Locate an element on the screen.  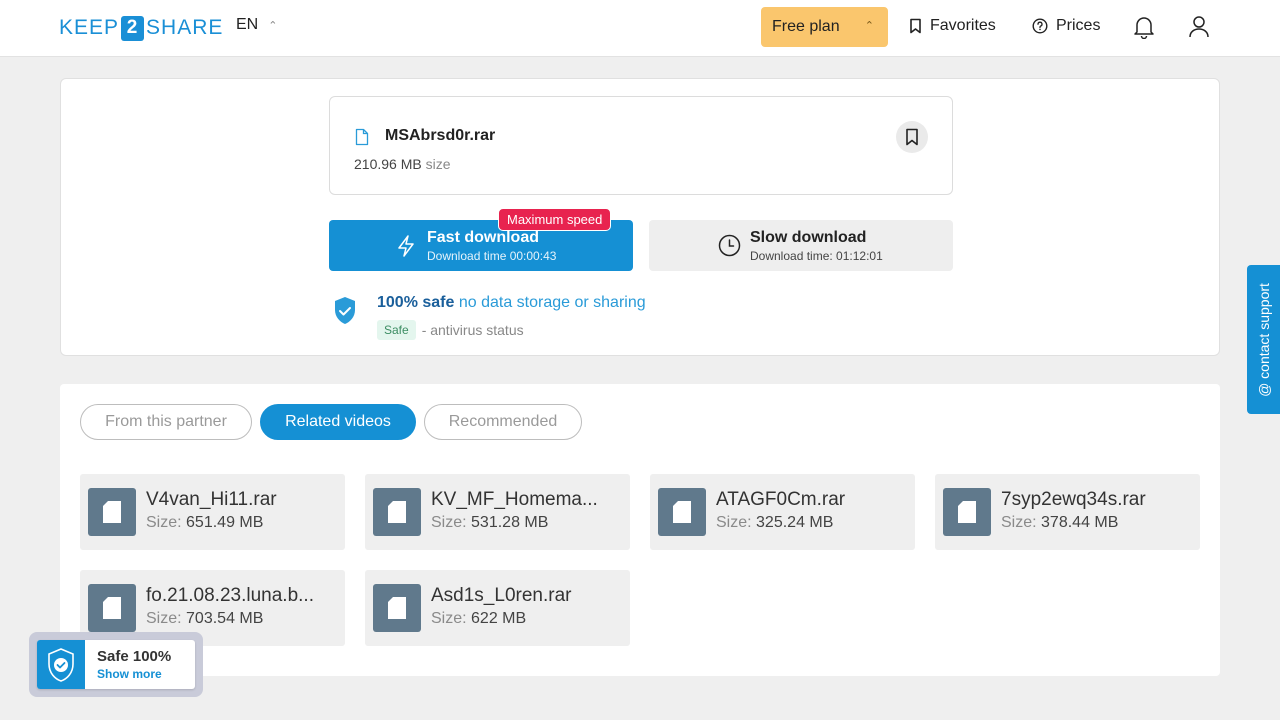
antivirus-status-text: - antivirus status is located at coordinates (472, 330).